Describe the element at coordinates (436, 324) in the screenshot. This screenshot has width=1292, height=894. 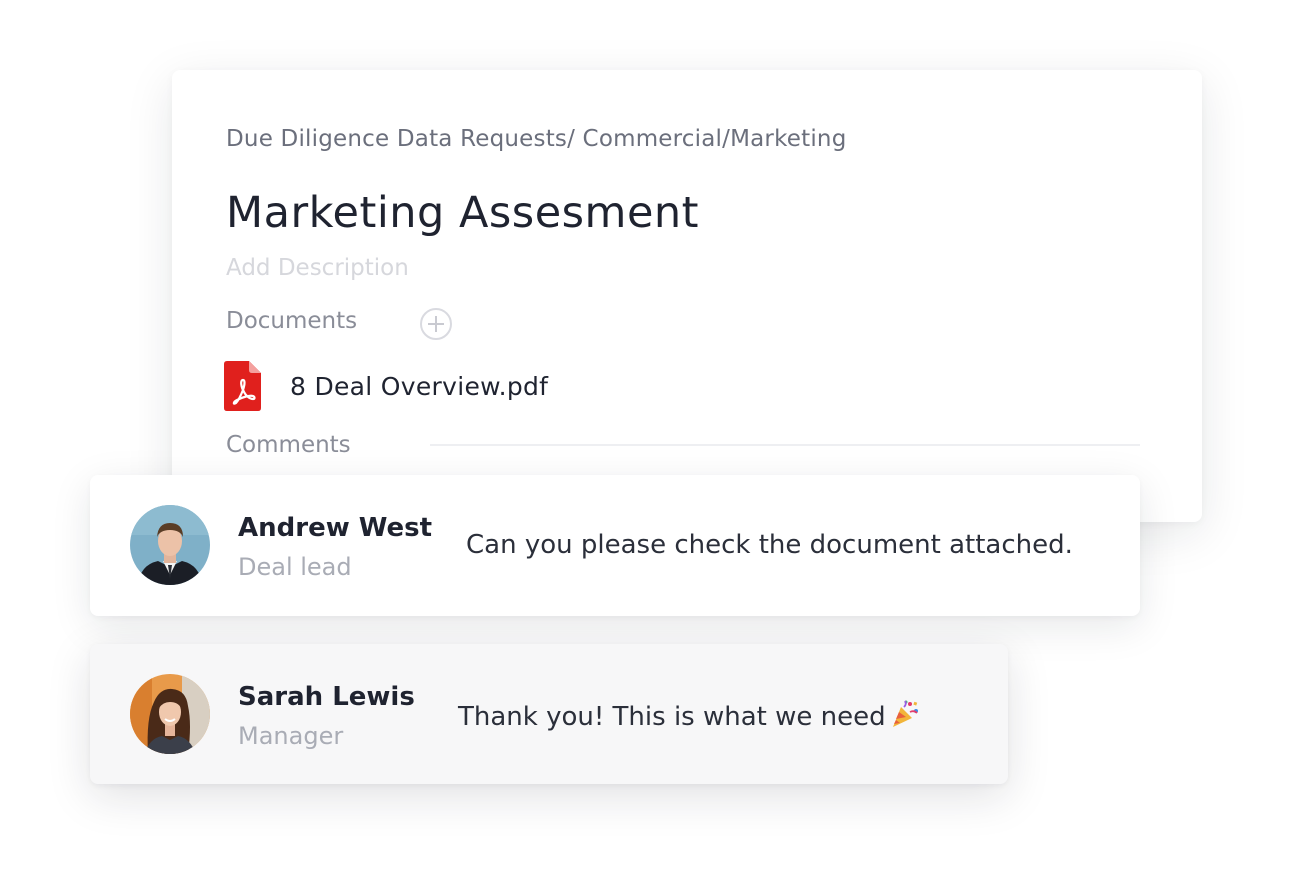
I see `add-document-button` at that location.